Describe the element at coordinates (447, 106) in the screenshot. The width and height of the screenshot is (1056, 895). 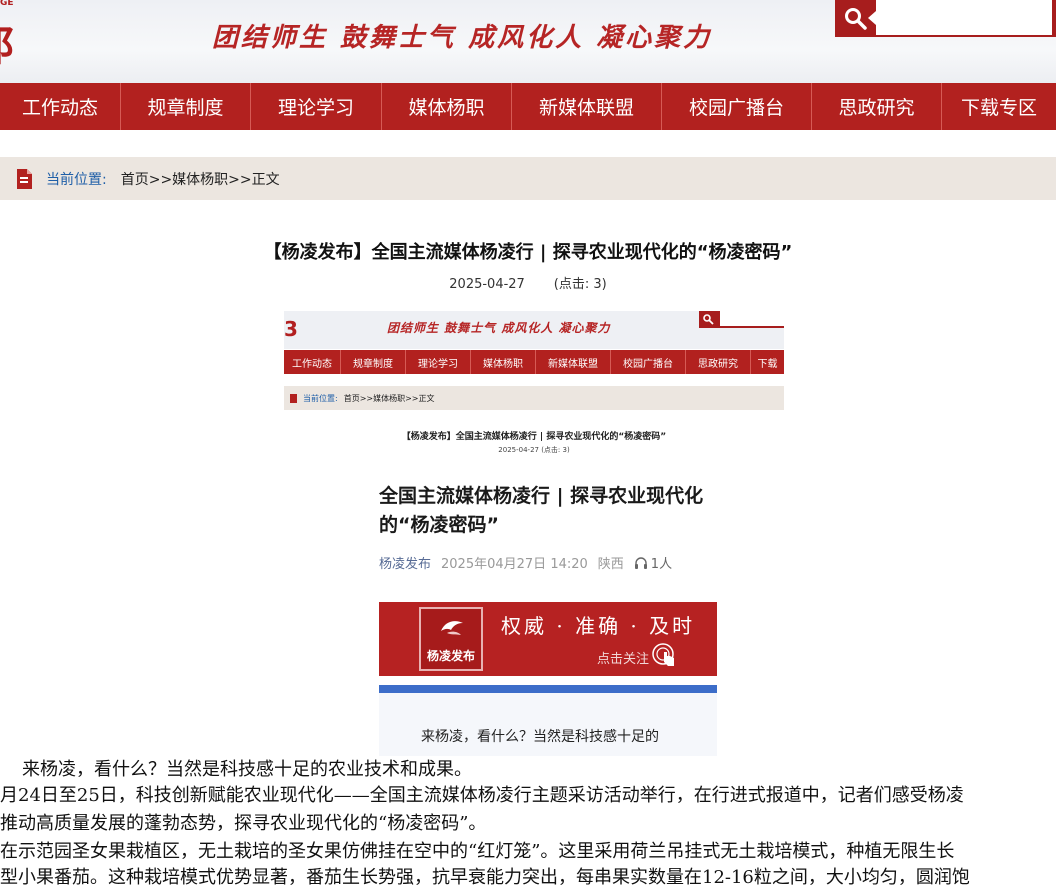
I see `nav-item-media: 媒体杨职` at that location.